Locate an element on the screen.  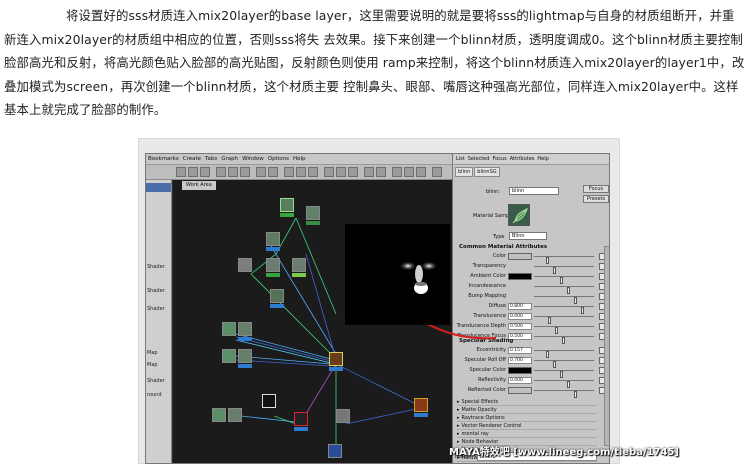
lightmap-face-icon is located at coordinates (418, 277).